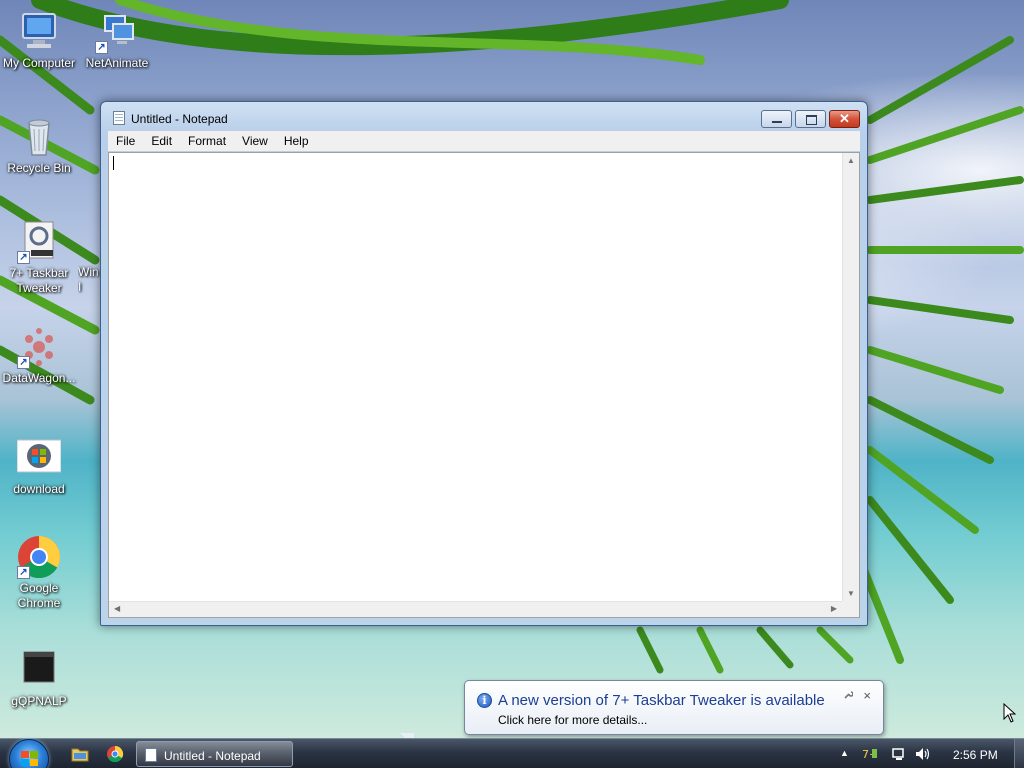 The image size is (1024, 768). I want to click on desktop-icon-label: Recycle Bin, so click(39, 168).